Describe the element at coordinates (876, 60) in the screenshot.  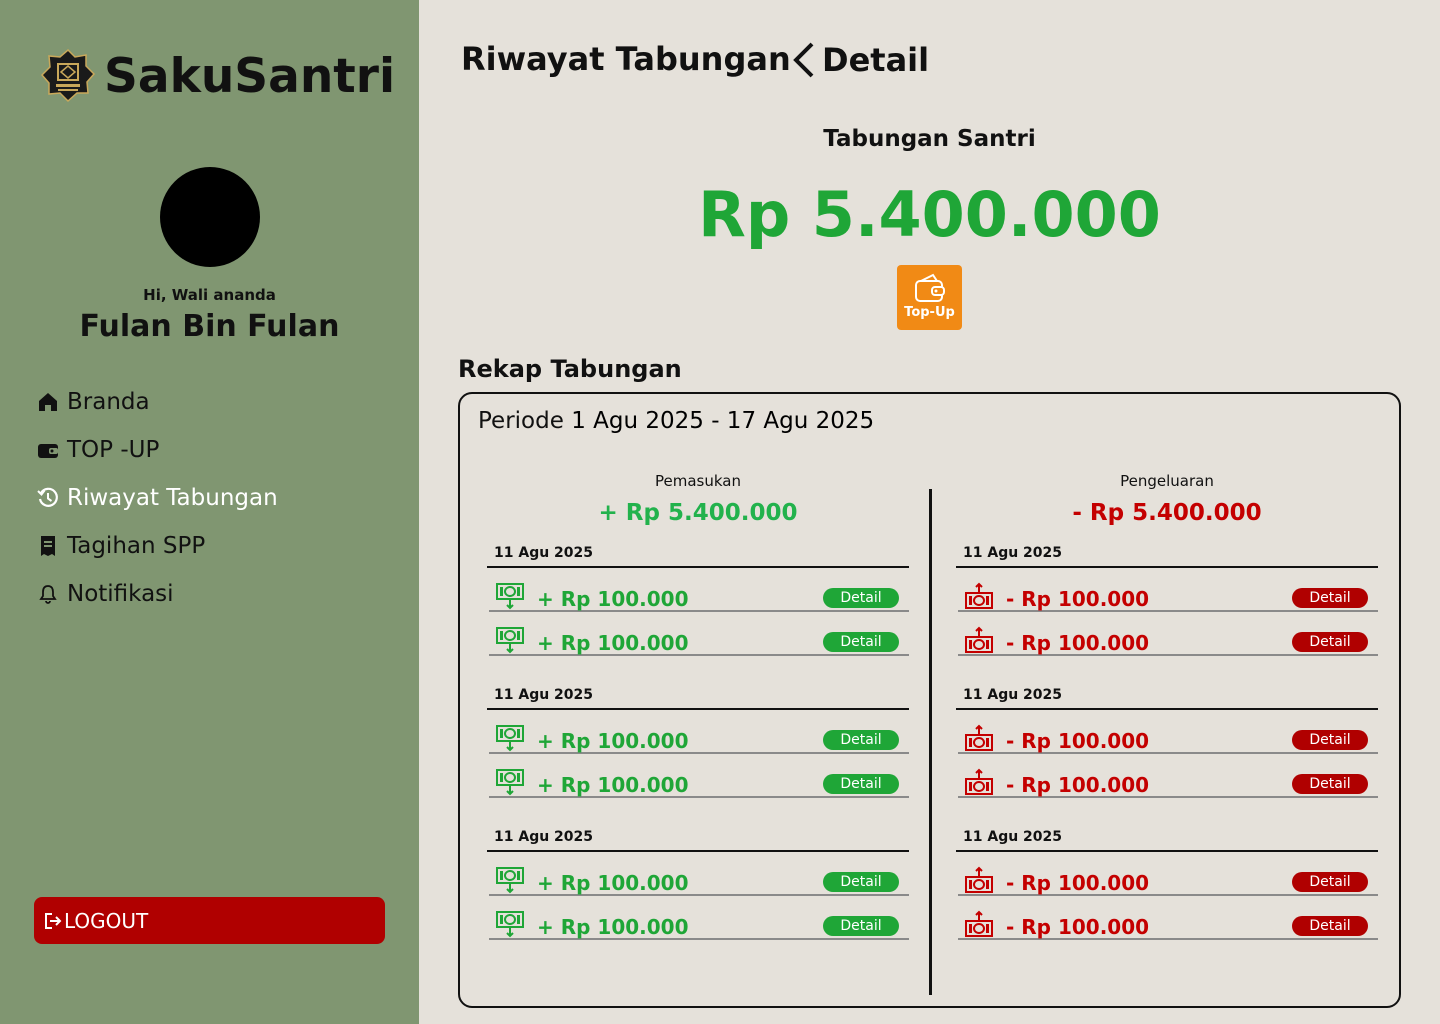
I see `back-label: Detail` at that location.